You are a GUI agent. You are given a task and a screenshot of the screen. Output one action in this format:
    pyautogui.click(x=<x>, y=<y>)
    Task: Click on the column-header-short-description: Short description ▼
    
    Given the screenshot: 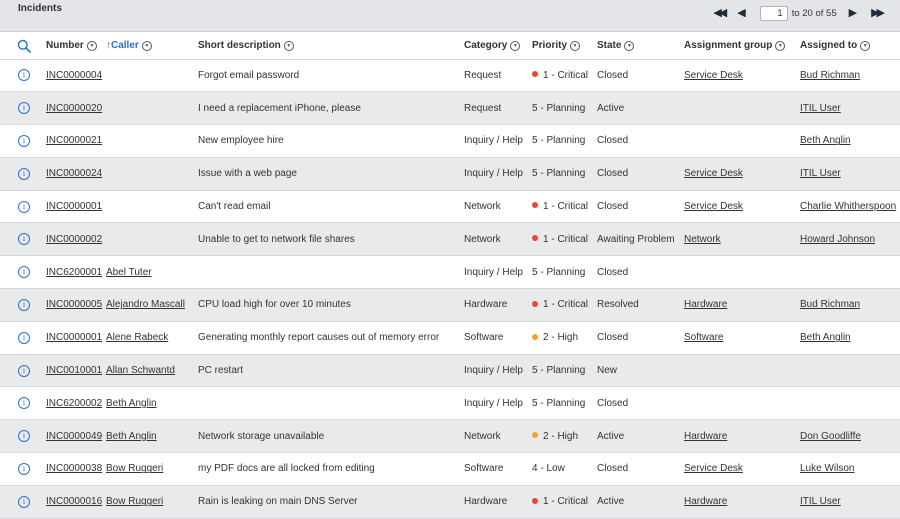 What is the action you would take?
    pyautogui.click(x=331, y=46)
    